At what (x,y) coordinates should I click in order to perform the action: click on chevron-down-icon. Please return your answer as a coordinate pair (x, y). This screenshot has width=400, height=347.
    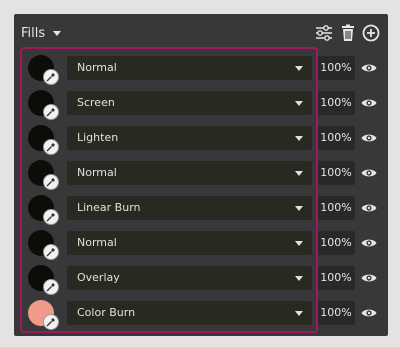
    Looking at the image, I should click on (57, 33).